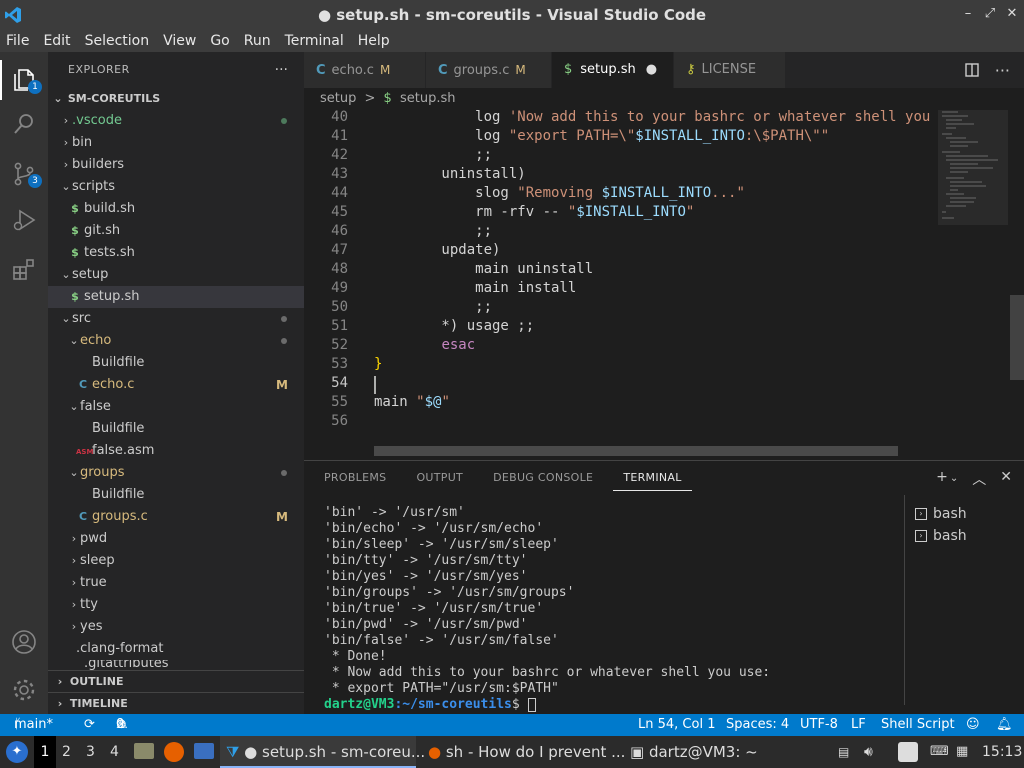  Describe the element at coordinates (204, 751) in the screenshot. I see `window-switcher-icon` at that location.